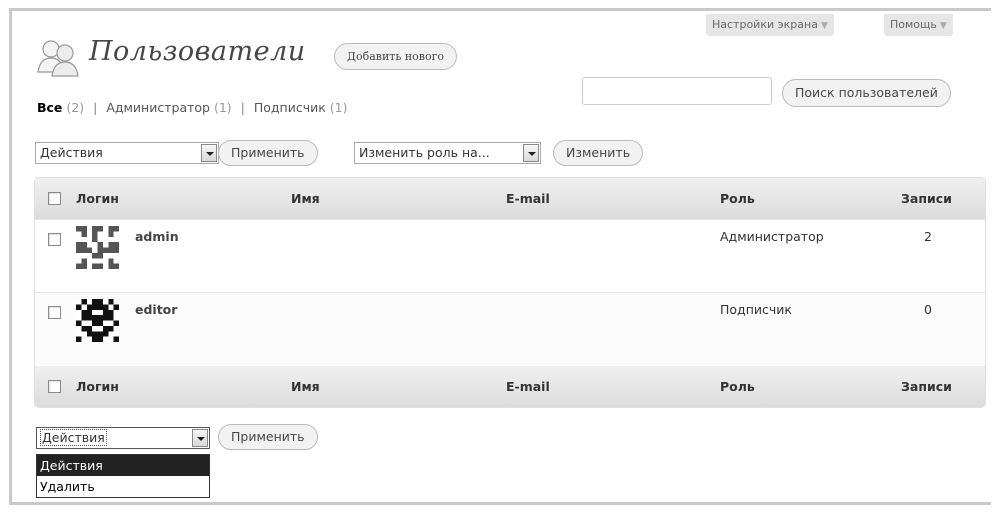  I want to click on table-footer: Логин Имя E-mail Роль Записи, so click(510, 386).